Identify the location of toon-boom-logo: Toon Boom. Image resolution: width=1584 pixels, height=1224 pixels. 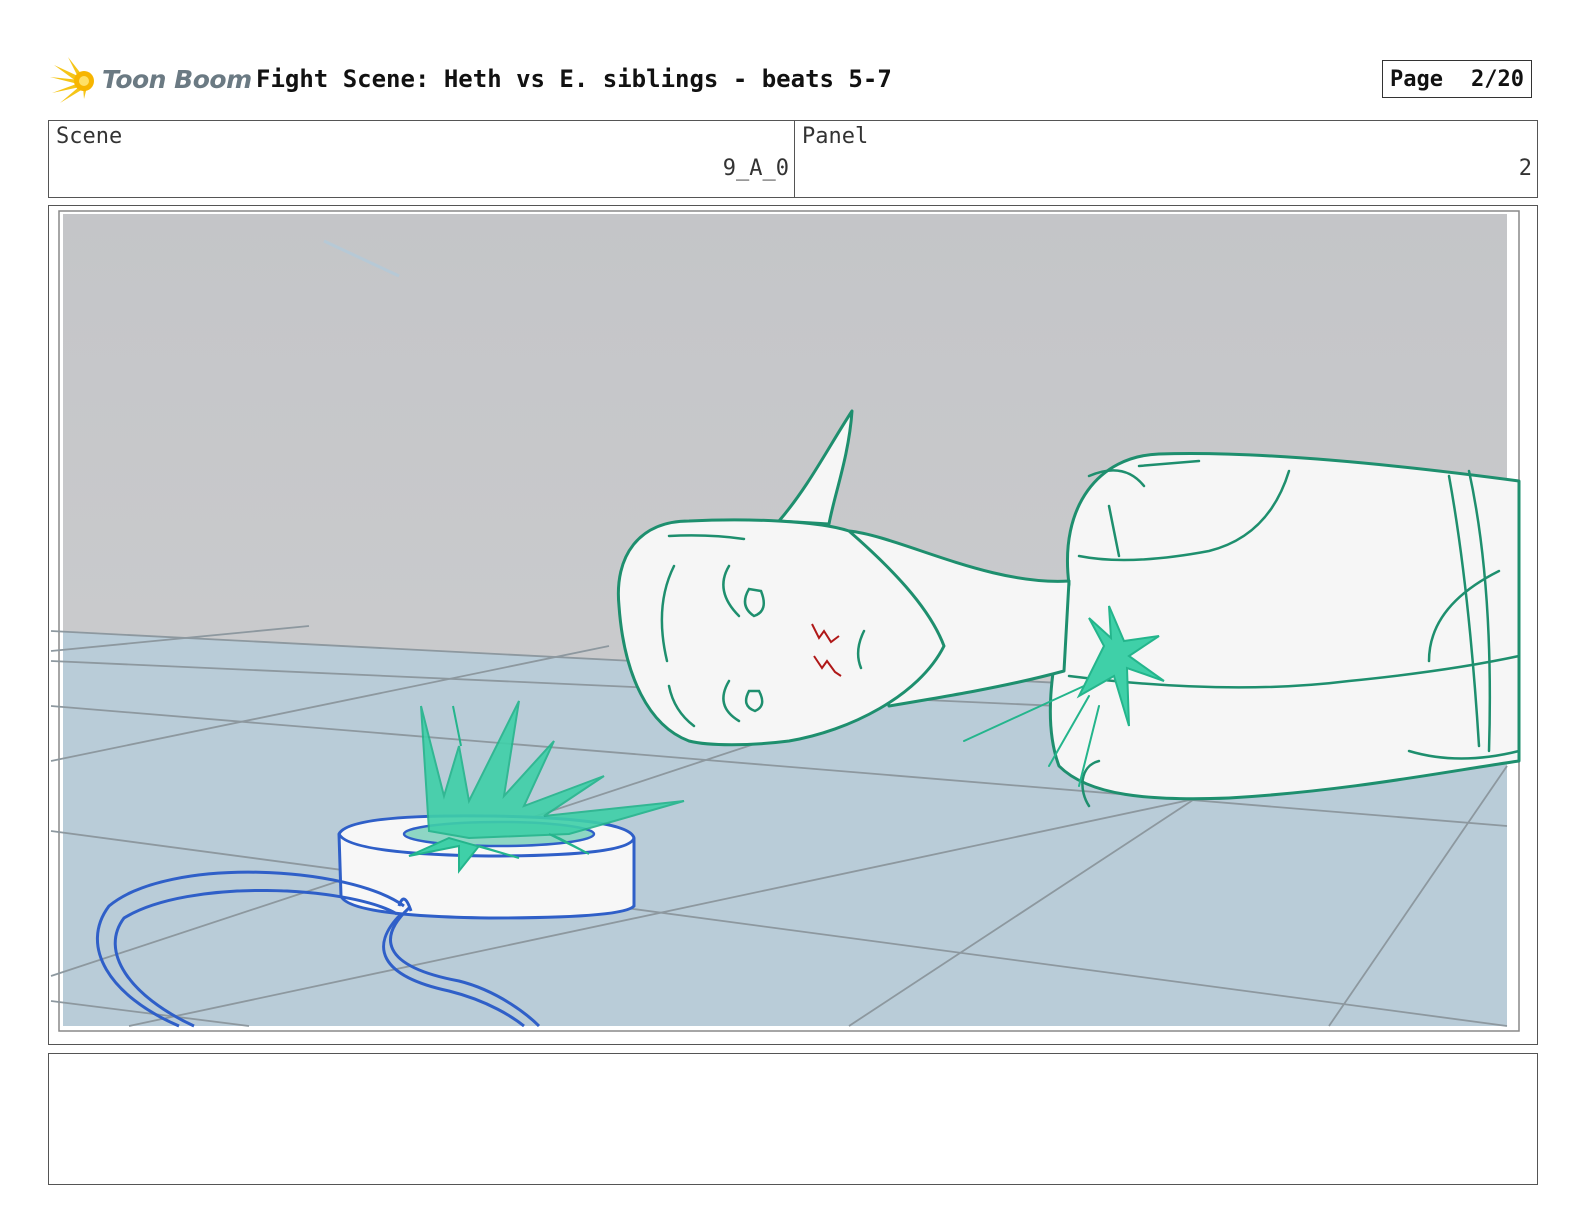
(151, 80).